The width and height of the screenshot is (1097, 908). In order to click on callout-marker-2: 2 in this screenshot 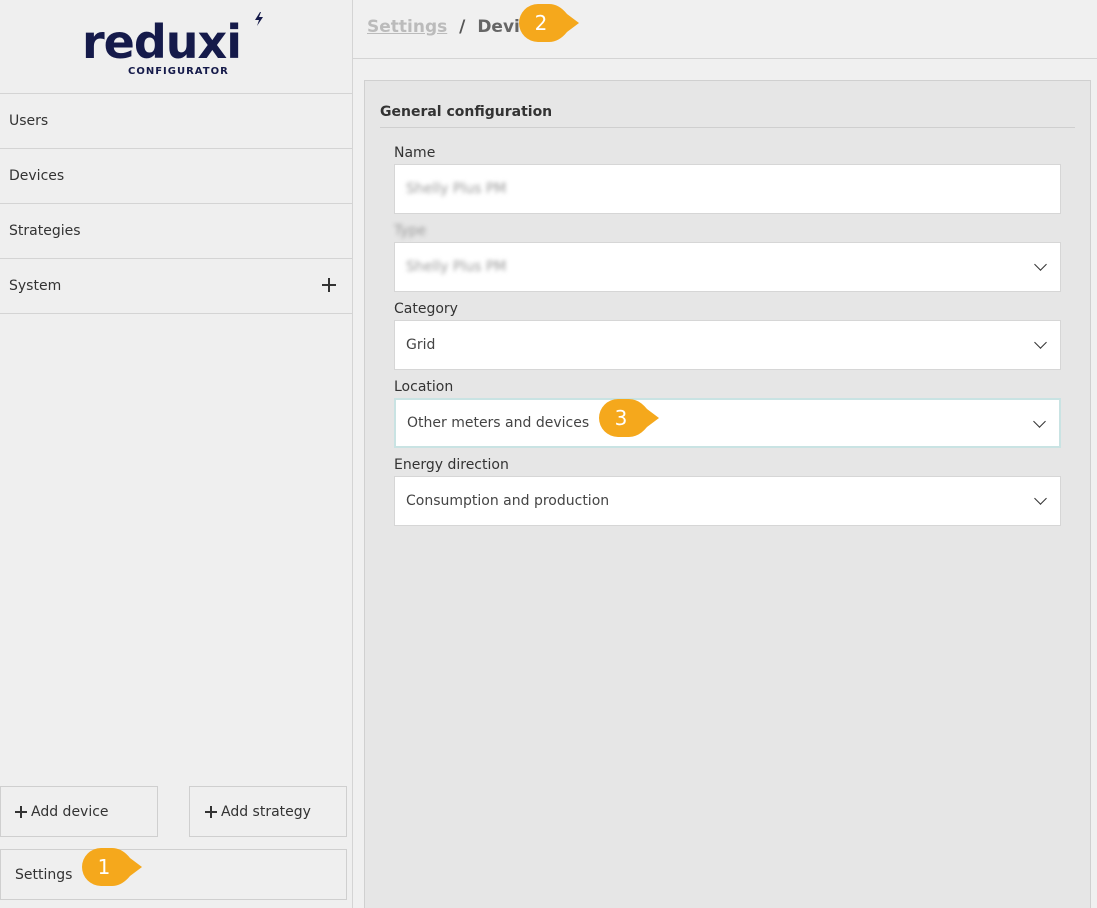, I will do `click(549, 23)`.